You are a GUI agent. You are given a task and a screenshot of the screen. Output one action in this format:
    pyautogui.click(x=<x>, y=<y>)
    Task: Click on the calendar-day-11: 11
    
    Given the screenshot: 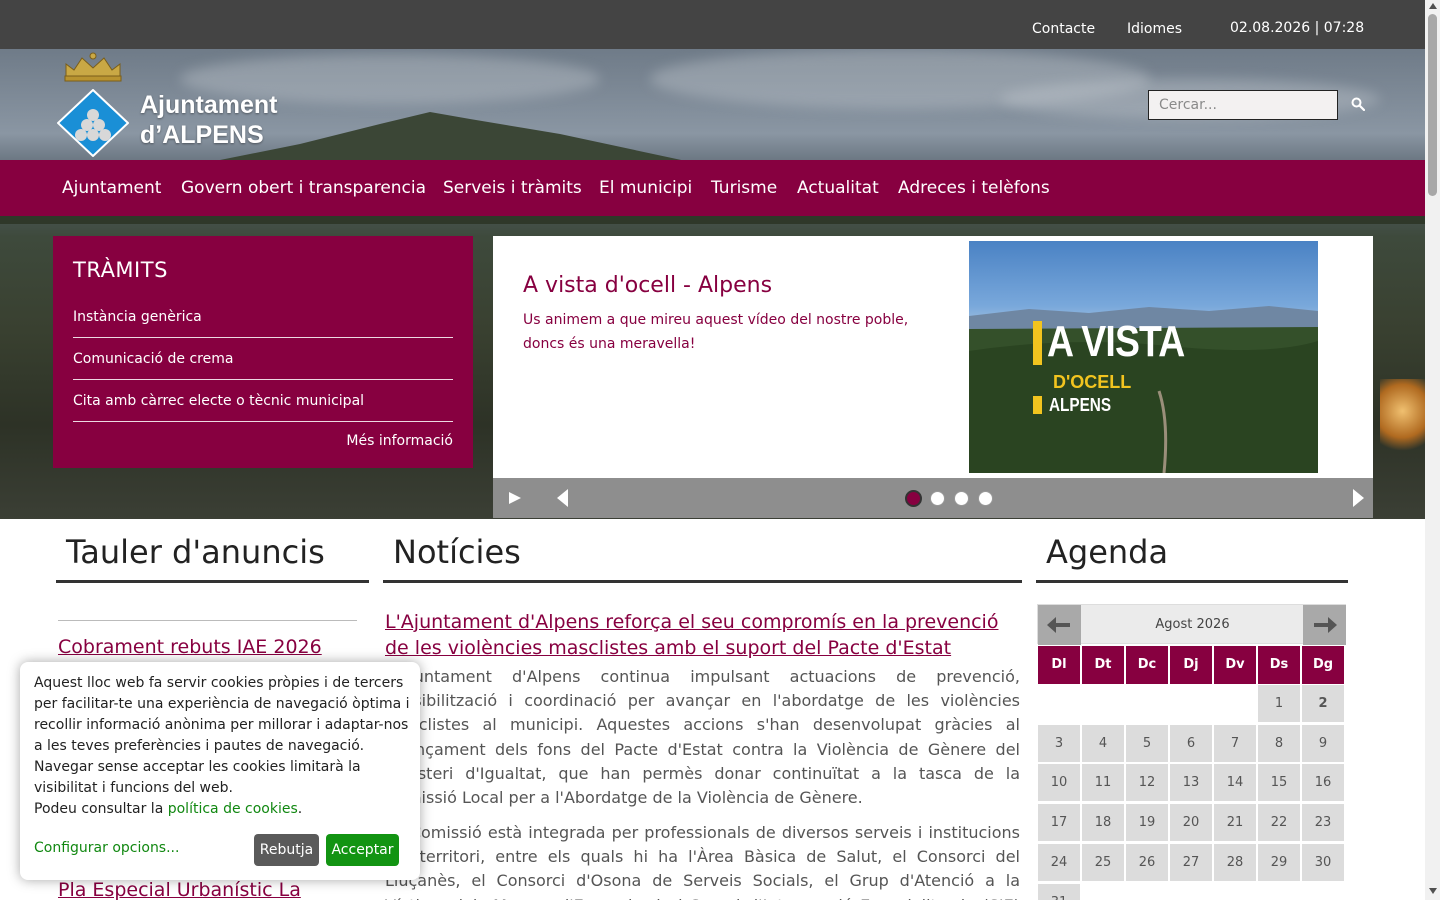 What is the action you would take?
    pyautogui.click(x=1103, y=783)
    